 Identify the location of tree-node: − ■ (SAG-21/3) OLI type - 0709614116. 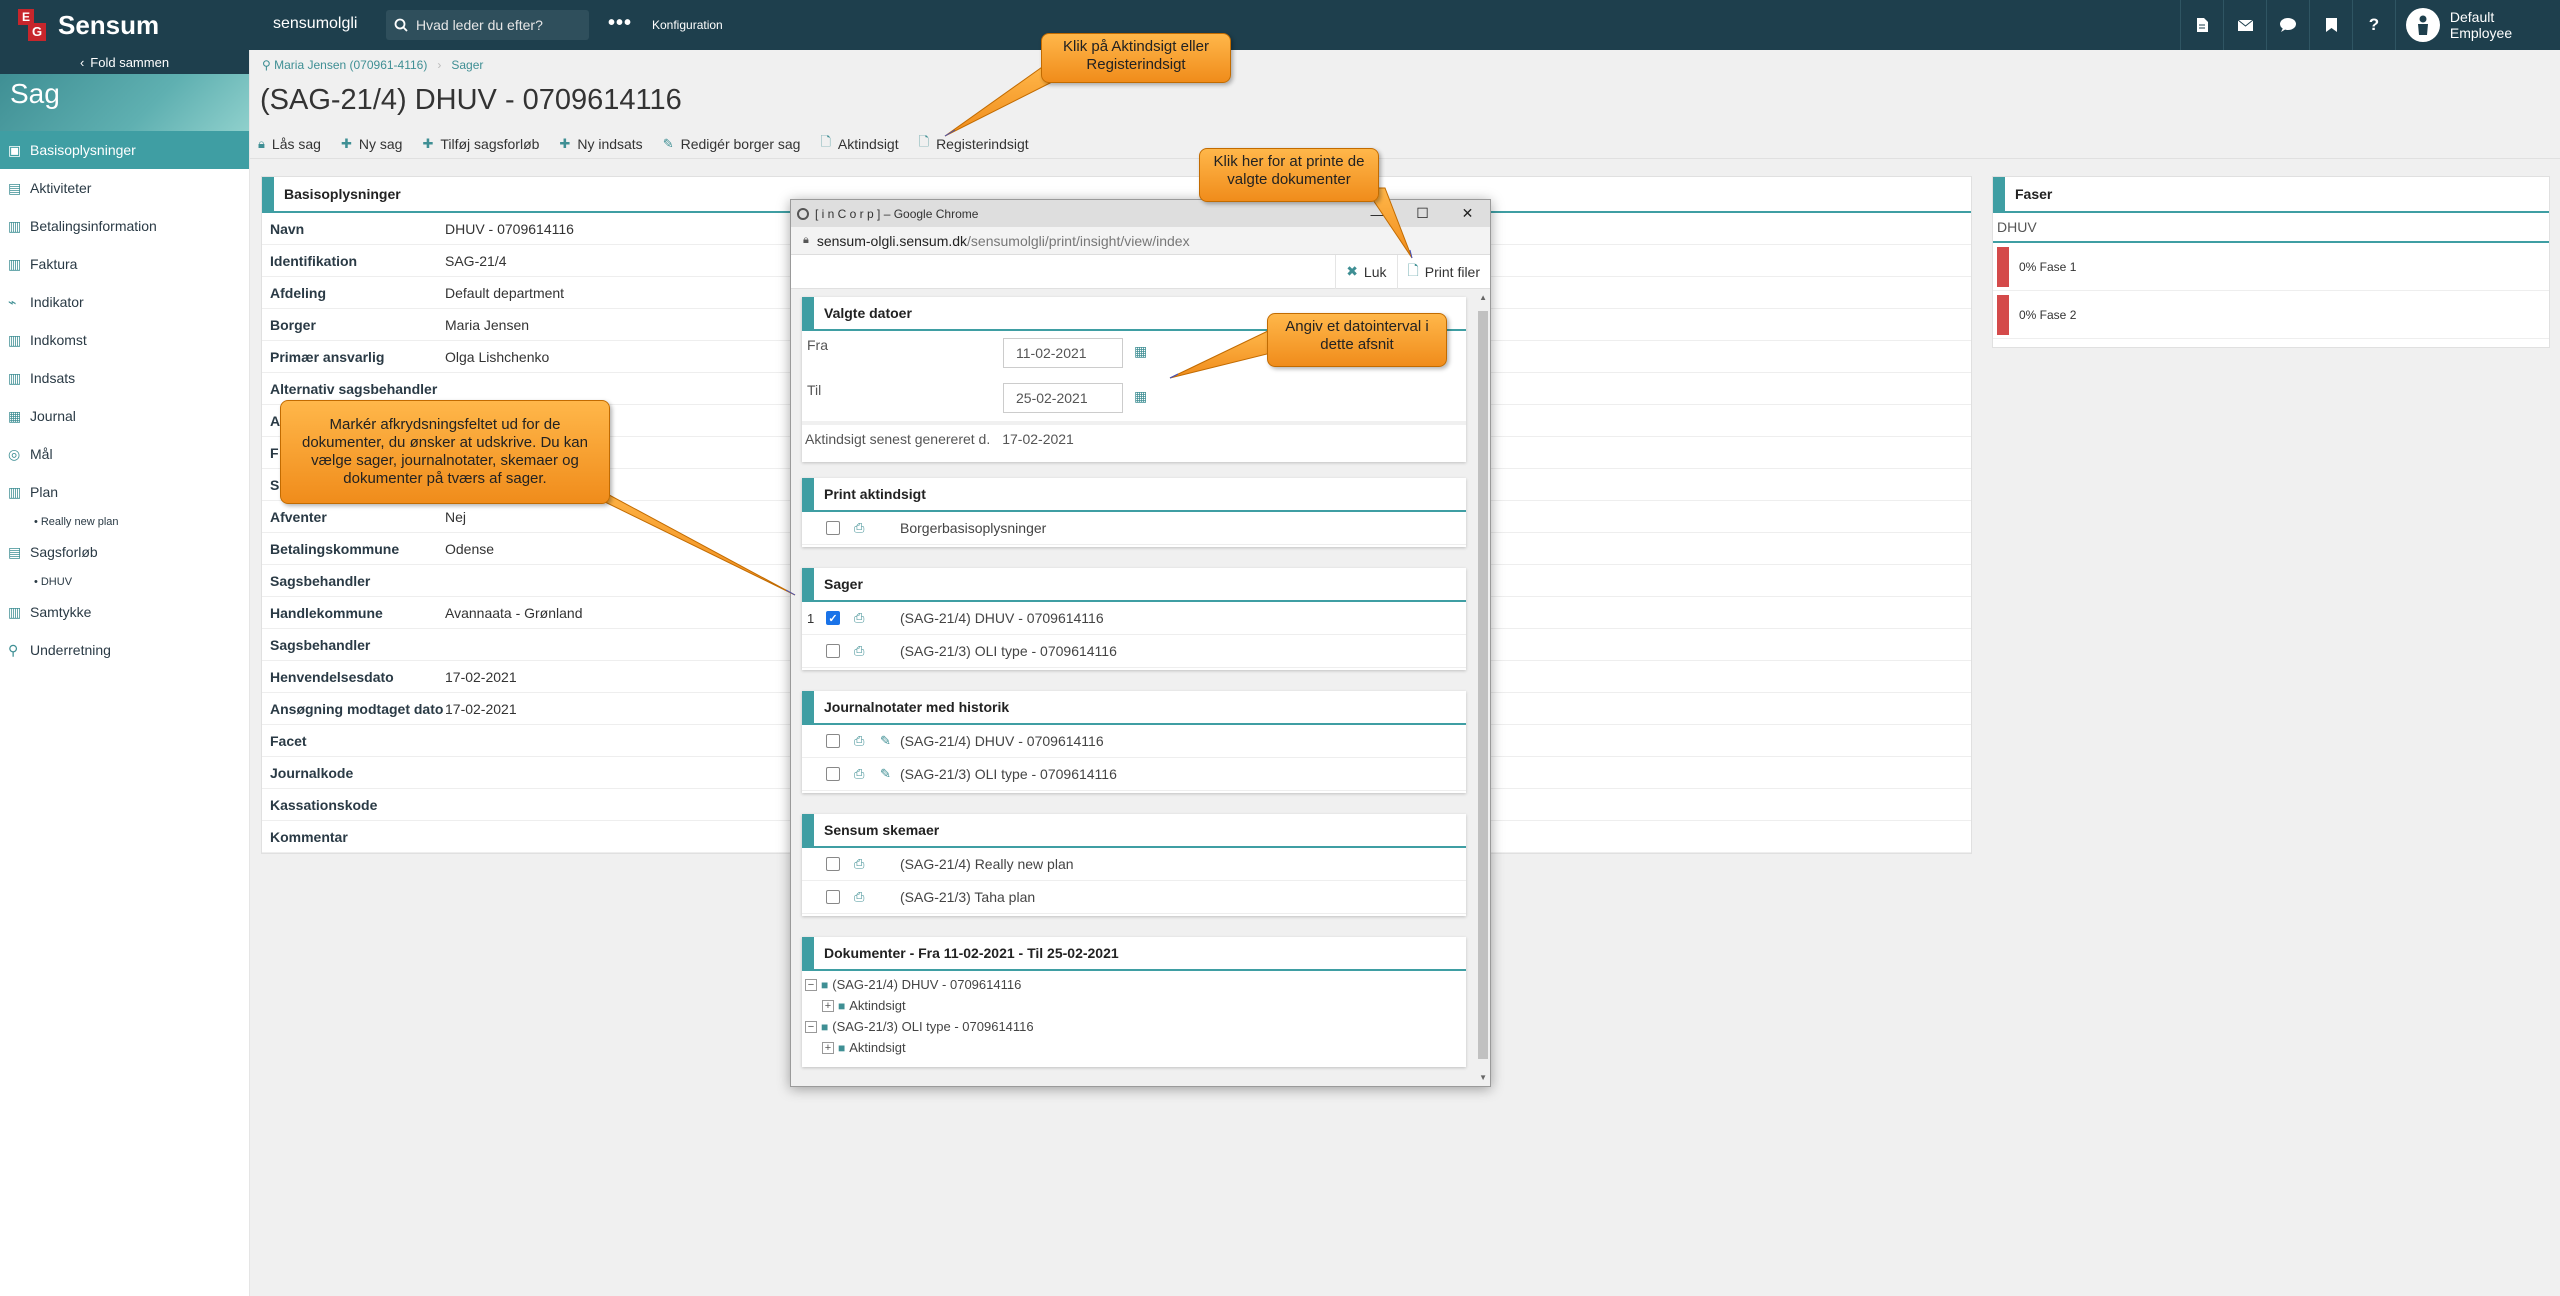
(1134, 1026).